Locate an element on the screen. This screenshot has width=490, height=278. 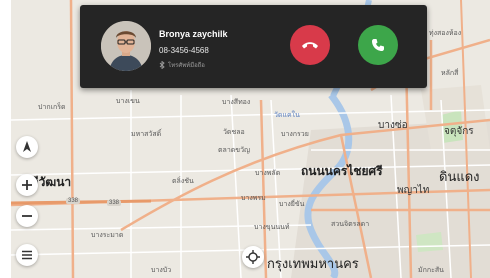
plus-icon is located at coordinates (27, 185).